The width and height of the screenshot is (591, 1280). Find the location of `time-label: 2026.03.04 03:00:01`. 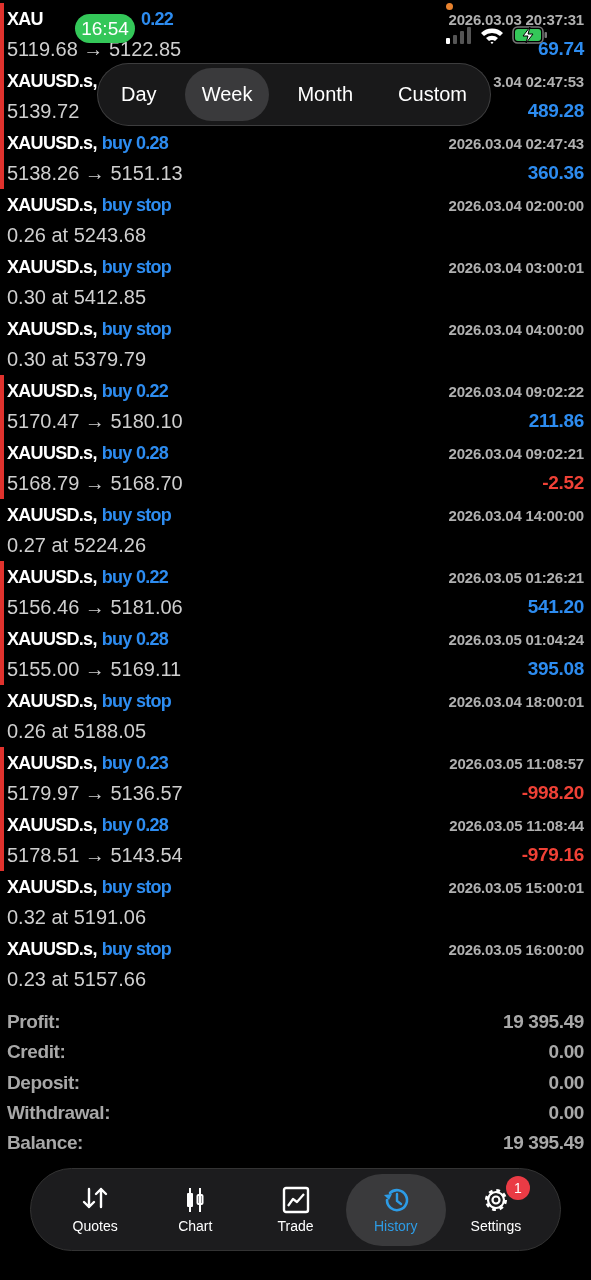

time-label: 2026.03.04 03:00:01 is located at coordinates (516, 267).